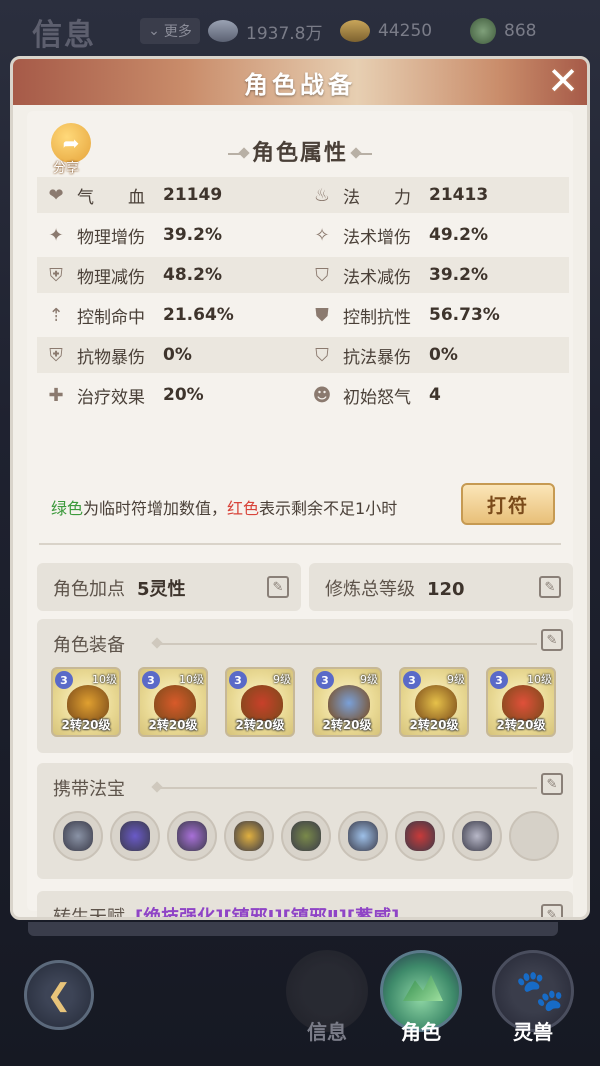 The height and width of the screenshot is (1066, 600). What do you see at coordinates (322, 355) in the screenshot?
I see `magic-crit-resist-icon: ⛉` at bounding box center [322, 355].